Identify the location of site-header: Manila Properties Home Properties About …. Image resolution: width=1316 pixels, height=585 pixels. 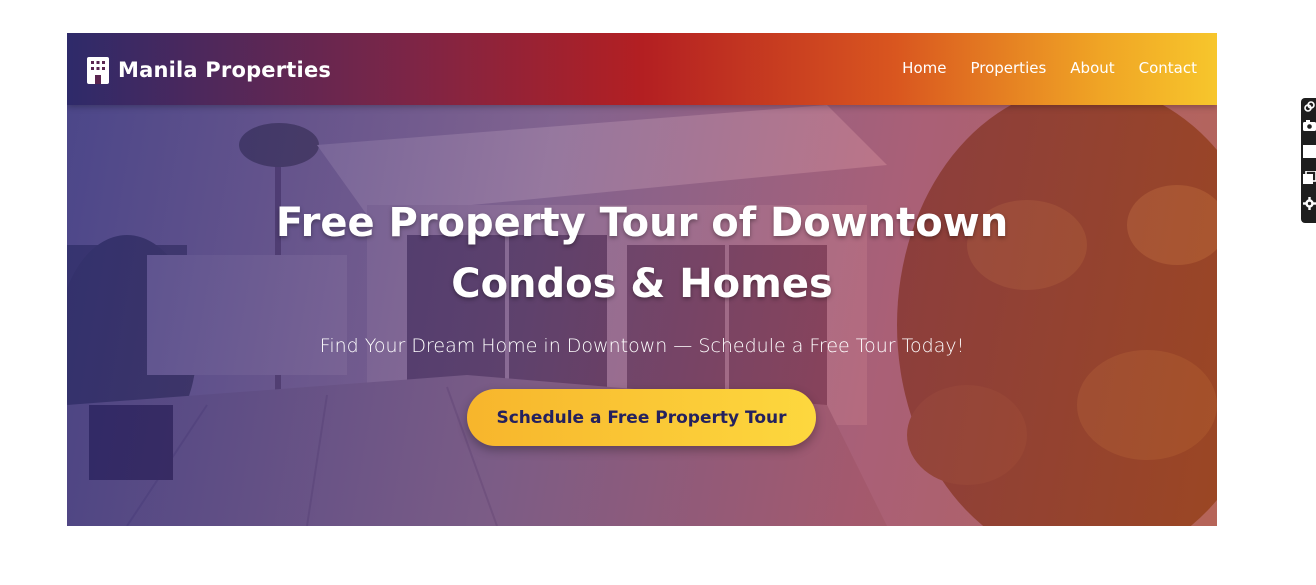
(642, 69).